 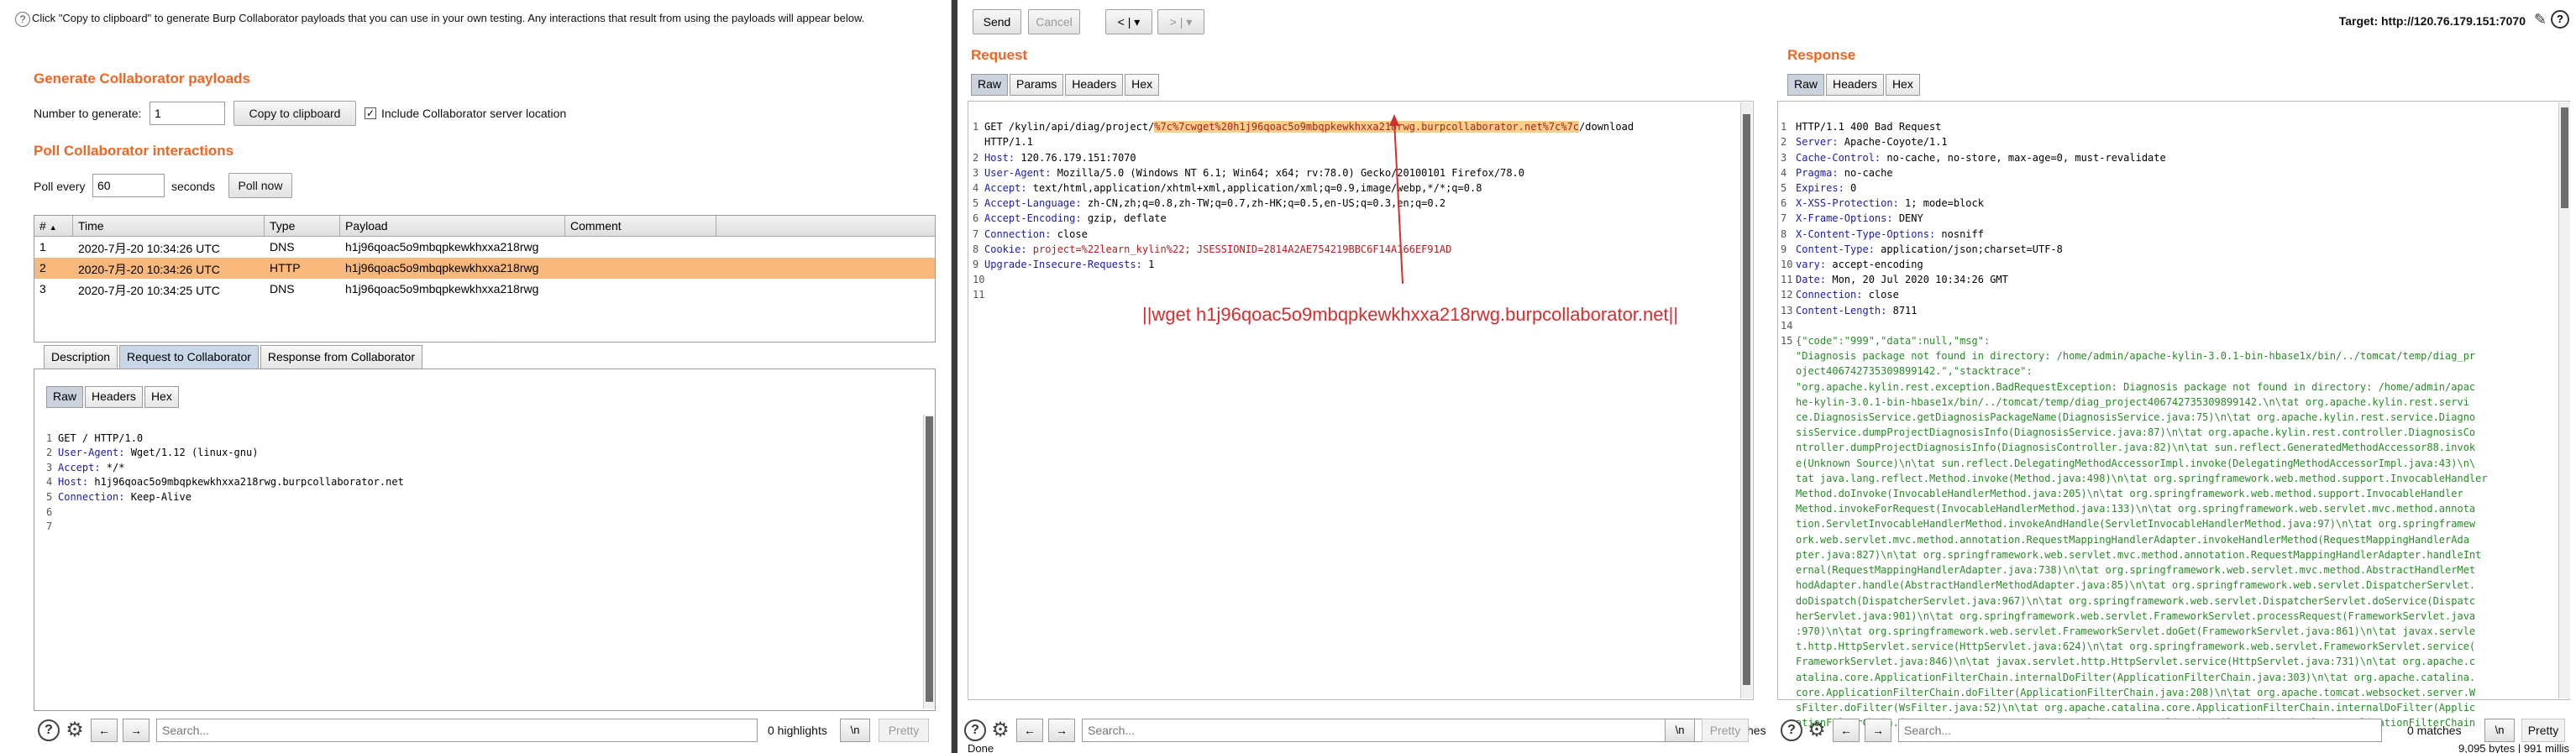 I want to click on code-line: 1 GET / HTTP/1.0, so click(x=95, y=438).